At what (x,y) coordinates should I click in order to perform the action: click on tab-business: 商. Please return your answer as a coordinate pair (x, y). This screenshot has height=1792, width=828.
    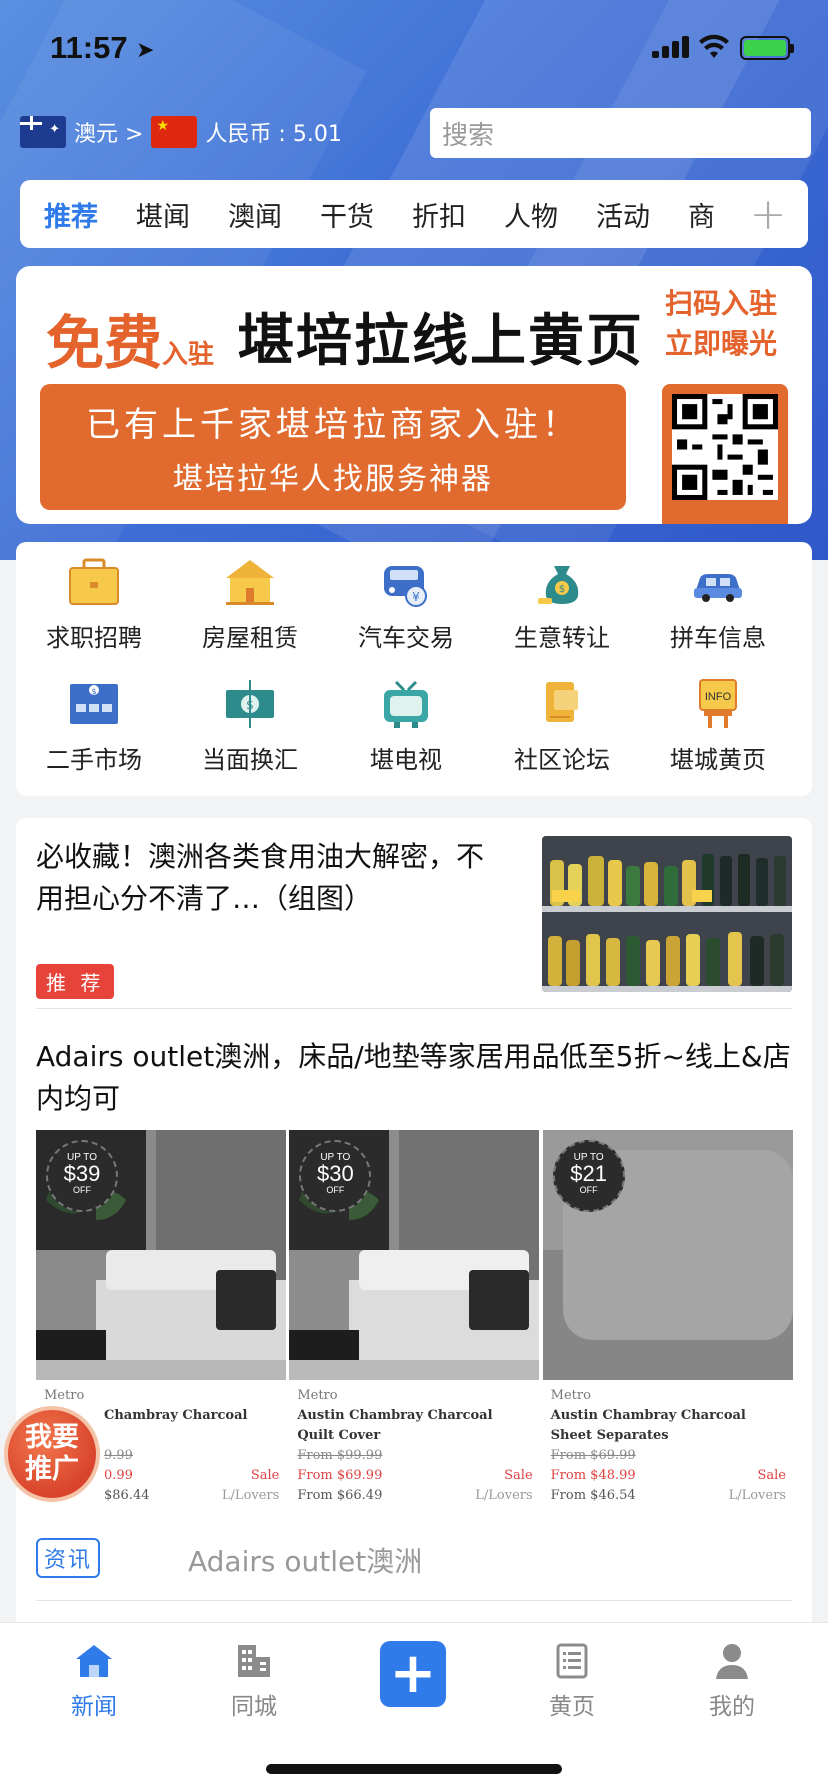
    Looking at the image, I should click on (701, 214).